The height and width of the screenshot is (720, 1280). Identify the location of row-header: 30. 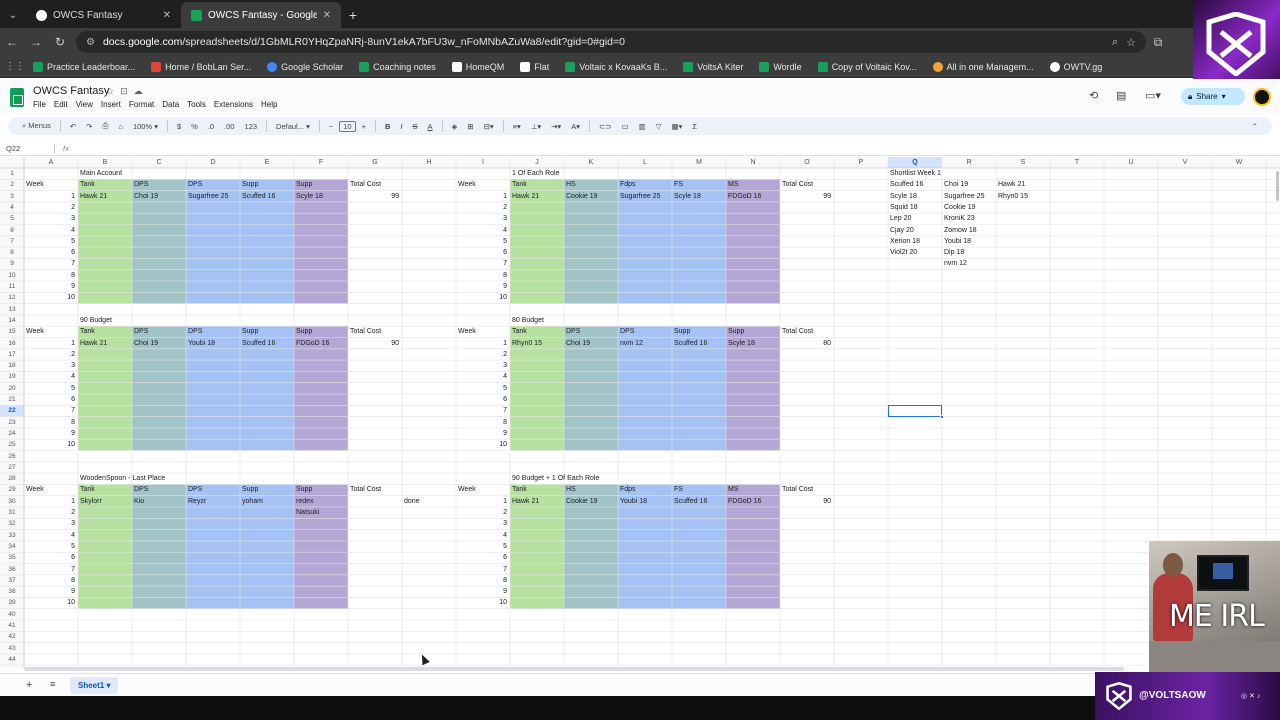
(12, 501).